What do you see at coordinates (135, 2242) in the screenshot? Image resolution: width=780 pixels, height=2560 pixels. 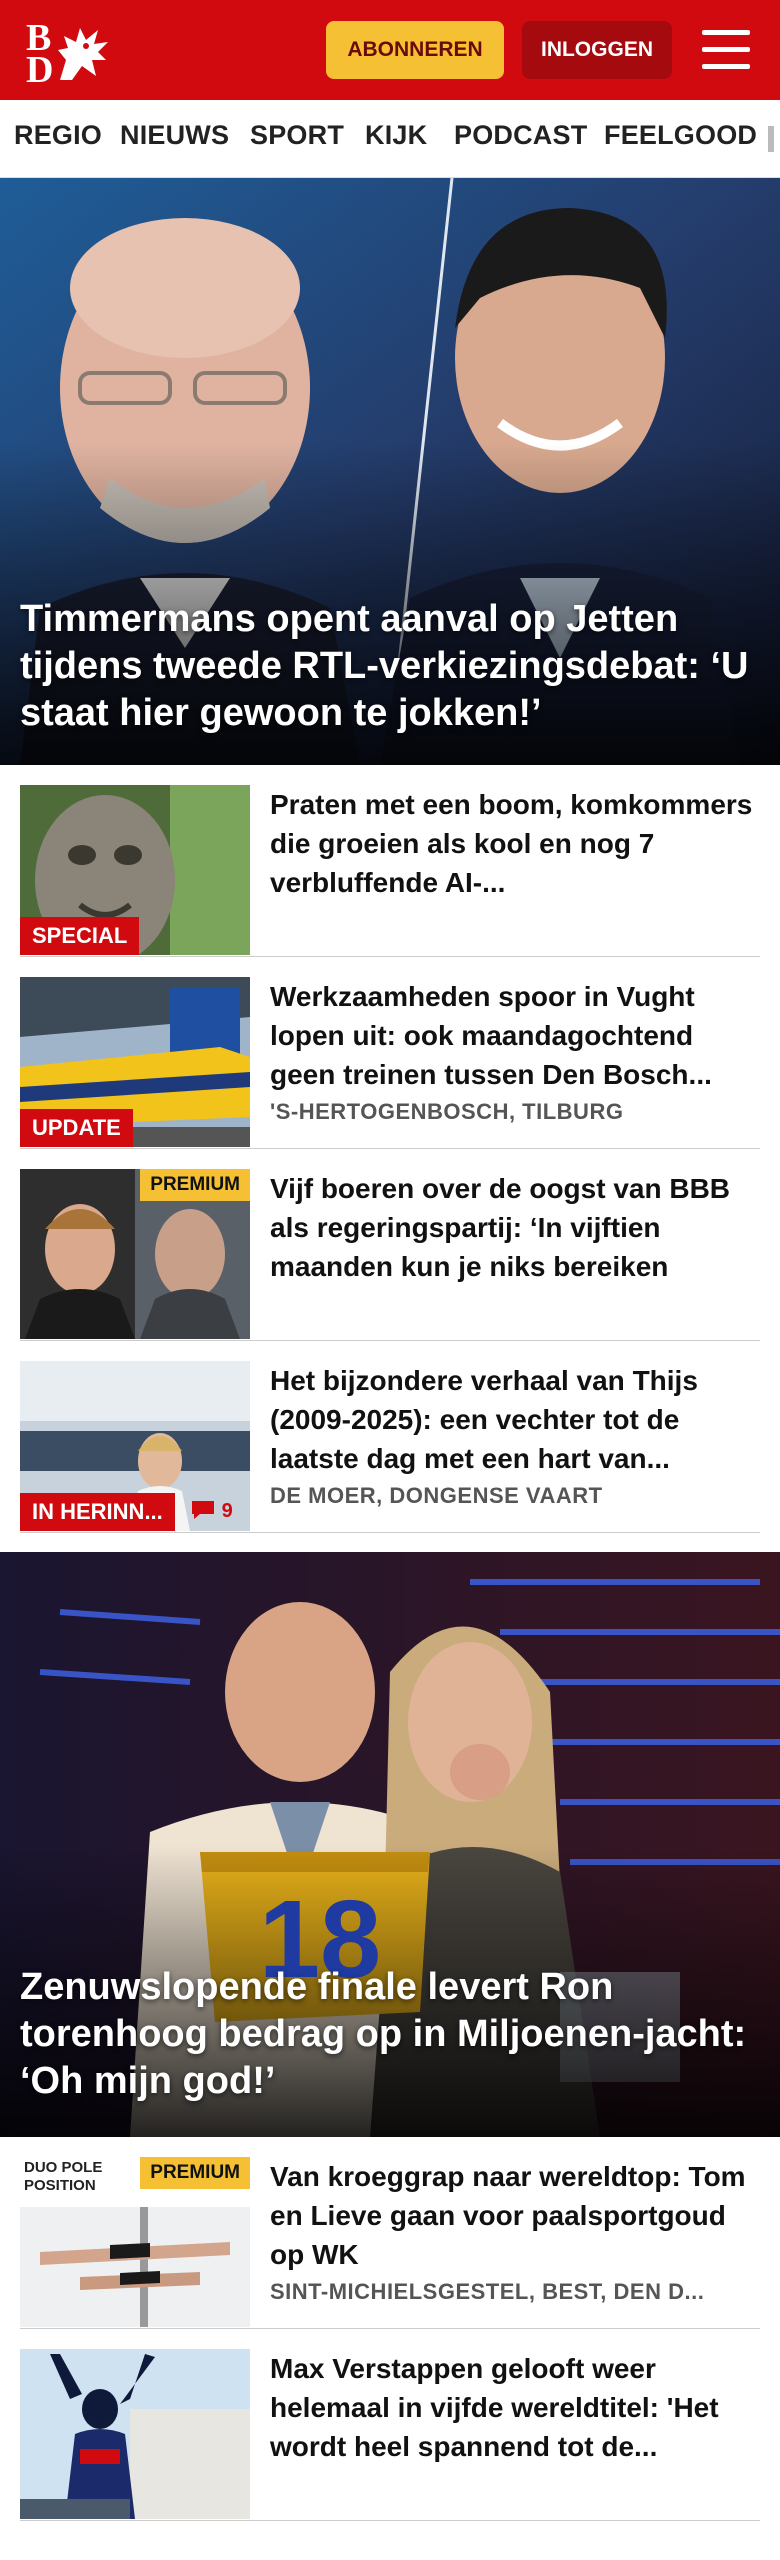 I see `article-thumbnail: DUO POLE POSITION PREMIUM` at bounding box center [135, 2242].